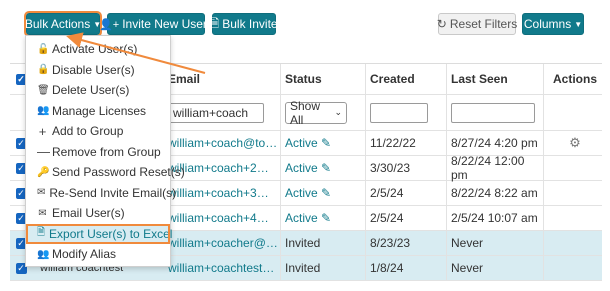 The width and height of the screenshot is (610, 291). What do you see at coordinates (244, 24) in the screenshot?
I see `bulk-invite-button: 🗎 Bulk Invite` at bounding box center [244, 24].